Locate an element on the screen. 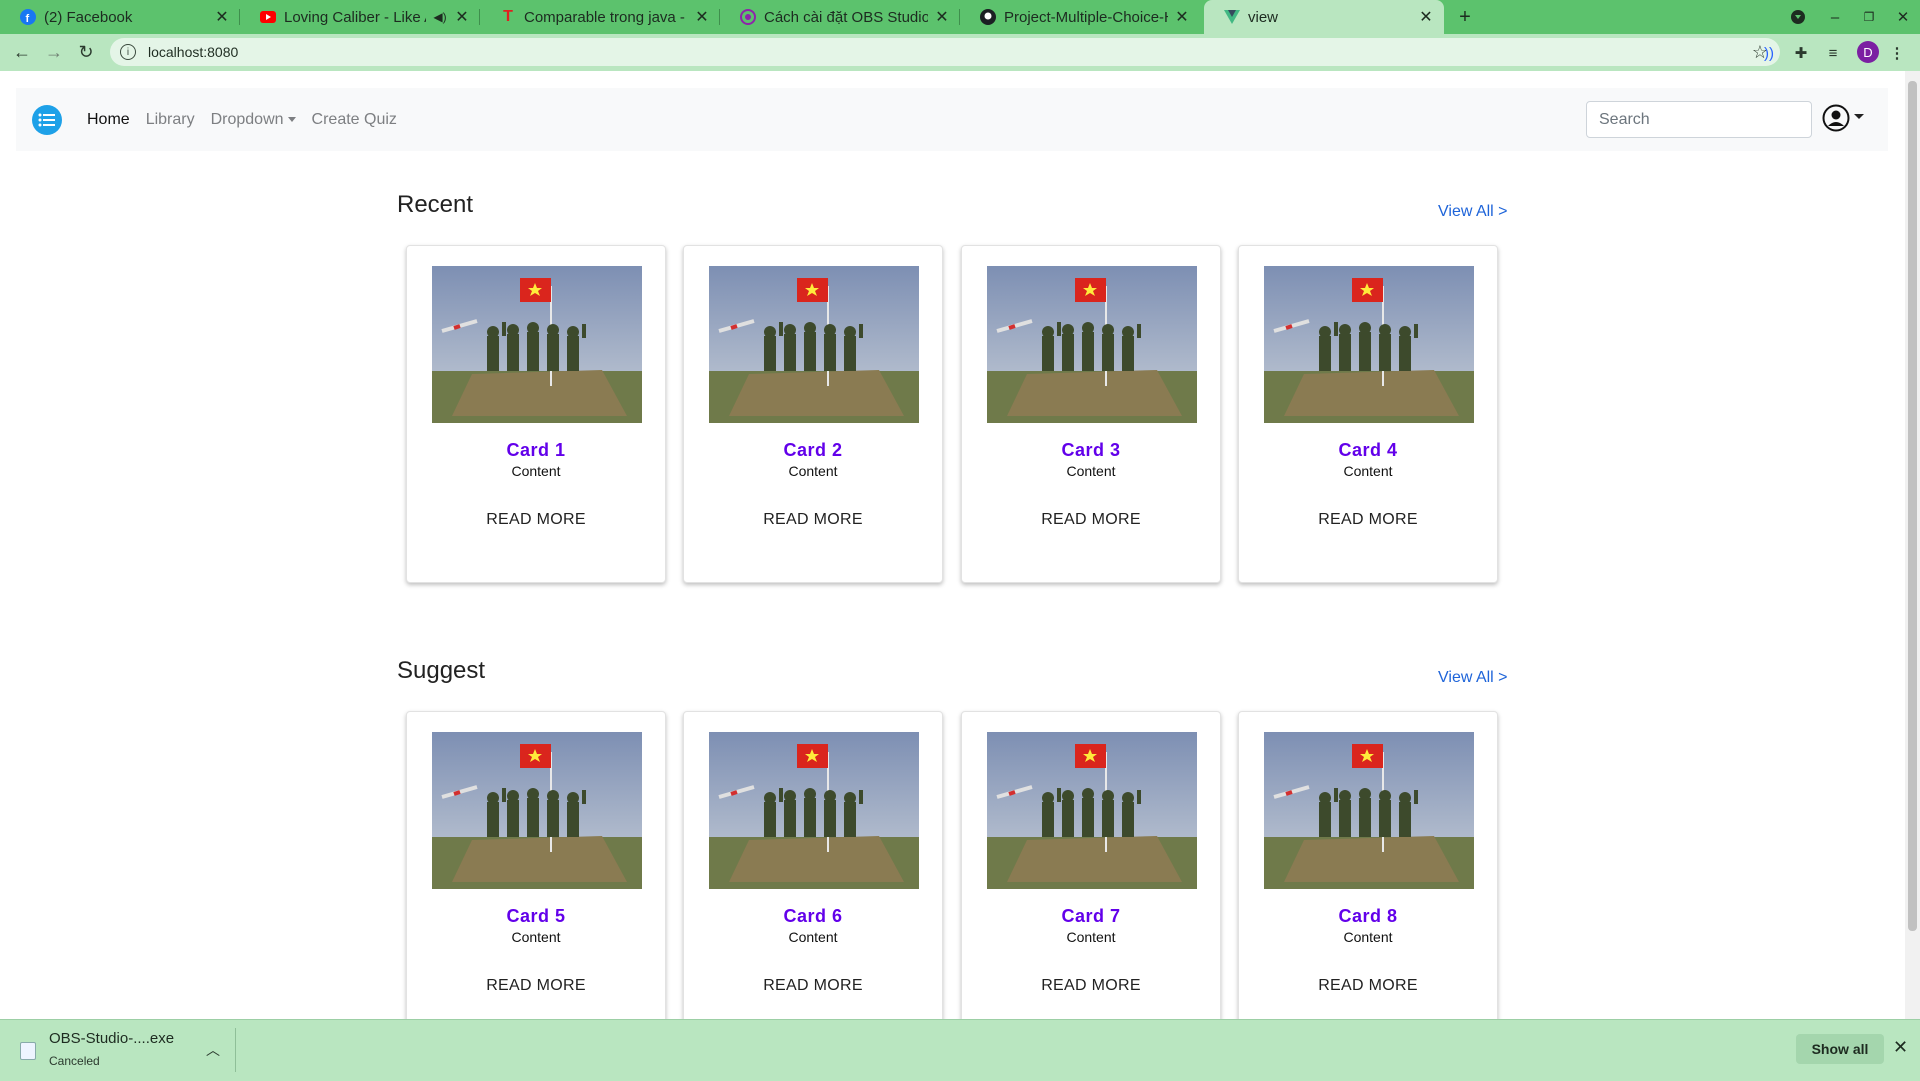  user-account-icon is located at coordinates (1836, 118).